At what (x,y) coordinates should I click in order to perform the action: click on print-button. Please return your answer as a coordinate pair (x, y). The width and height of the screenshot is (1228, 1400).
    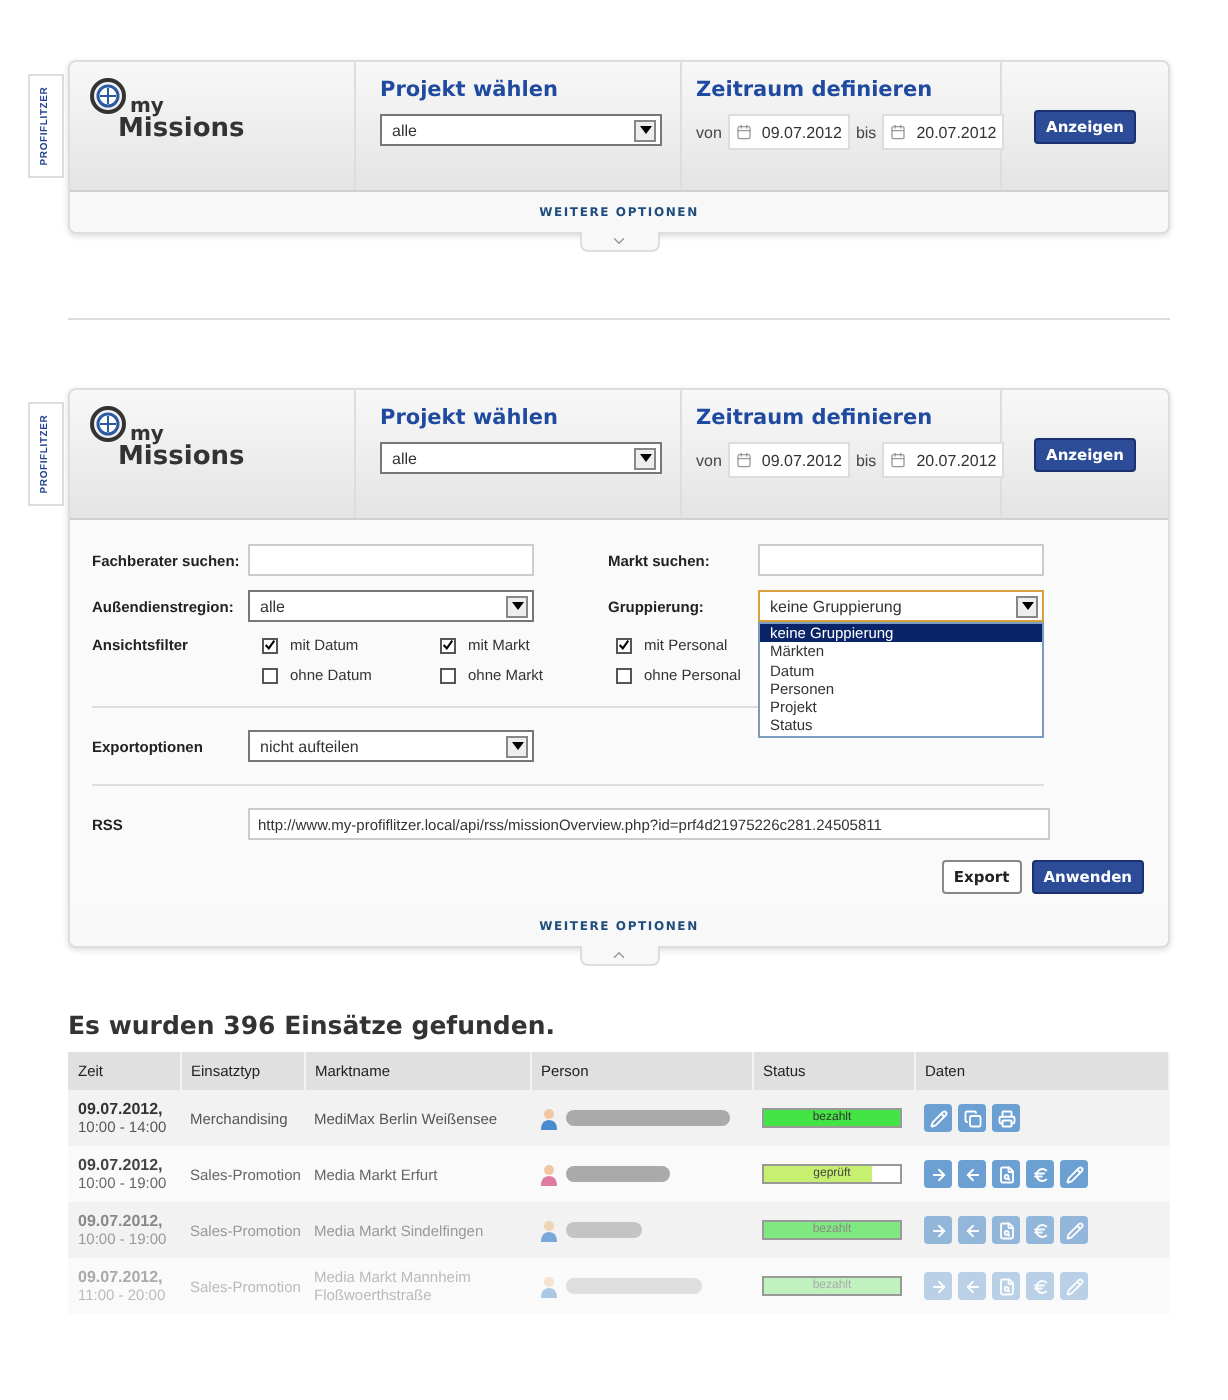
    Looking at the image, I should click on (1006, 1118).